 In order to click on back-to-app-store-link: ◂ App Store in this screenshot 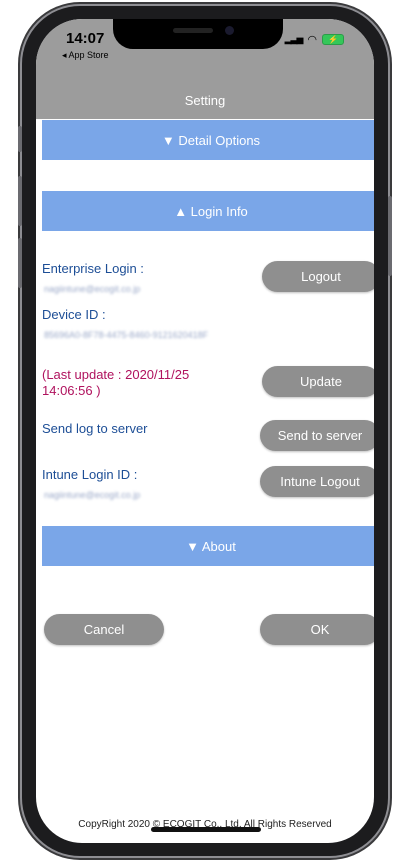, I will do `click(85, 55)`.